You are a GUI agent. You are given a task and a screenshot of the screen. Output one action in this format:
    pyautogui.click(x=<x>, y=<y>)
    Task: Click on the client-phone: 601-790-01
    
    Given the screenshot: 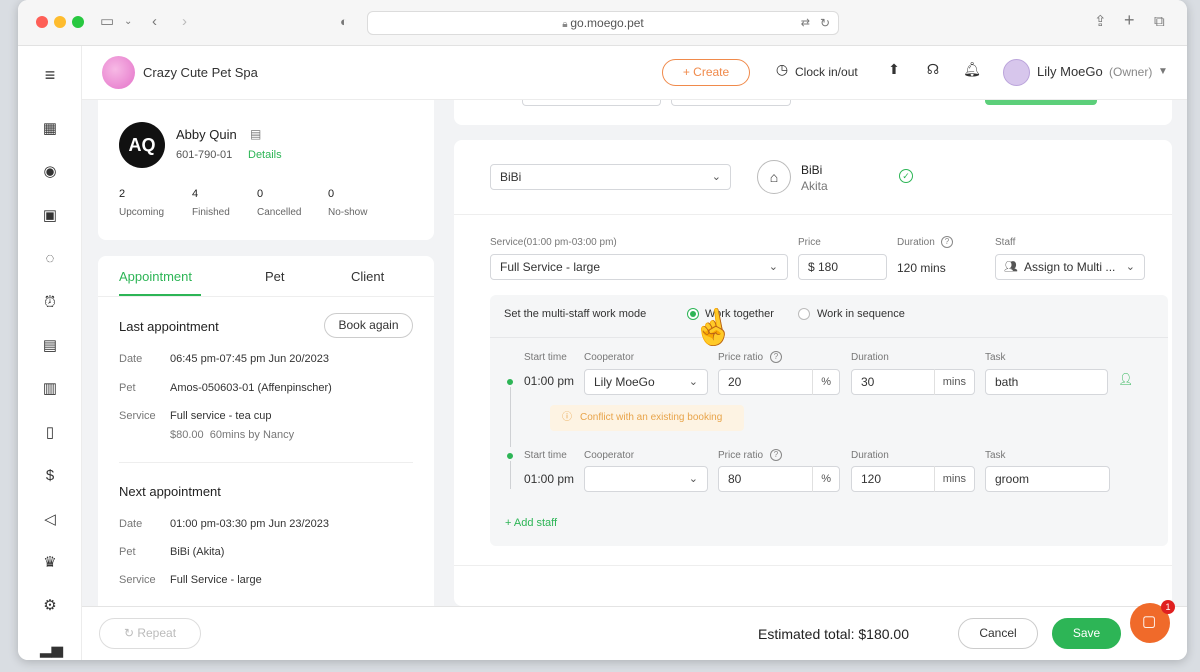 What is the action you would take?
    pyautogui.click(x=204, y=155)
    